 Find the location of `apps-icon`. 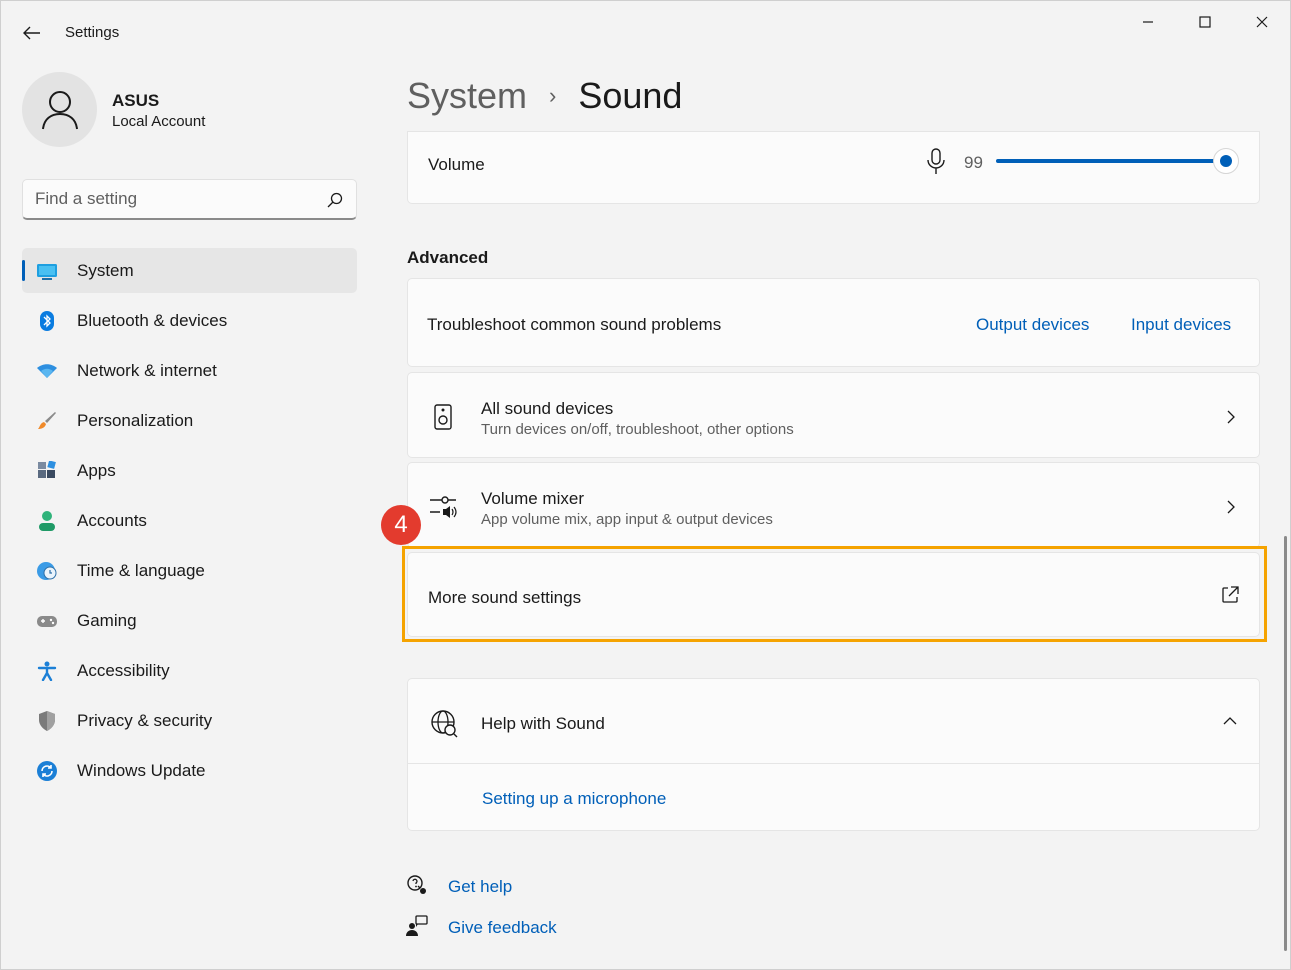

apps-icon is located at coordinates (47, 469).